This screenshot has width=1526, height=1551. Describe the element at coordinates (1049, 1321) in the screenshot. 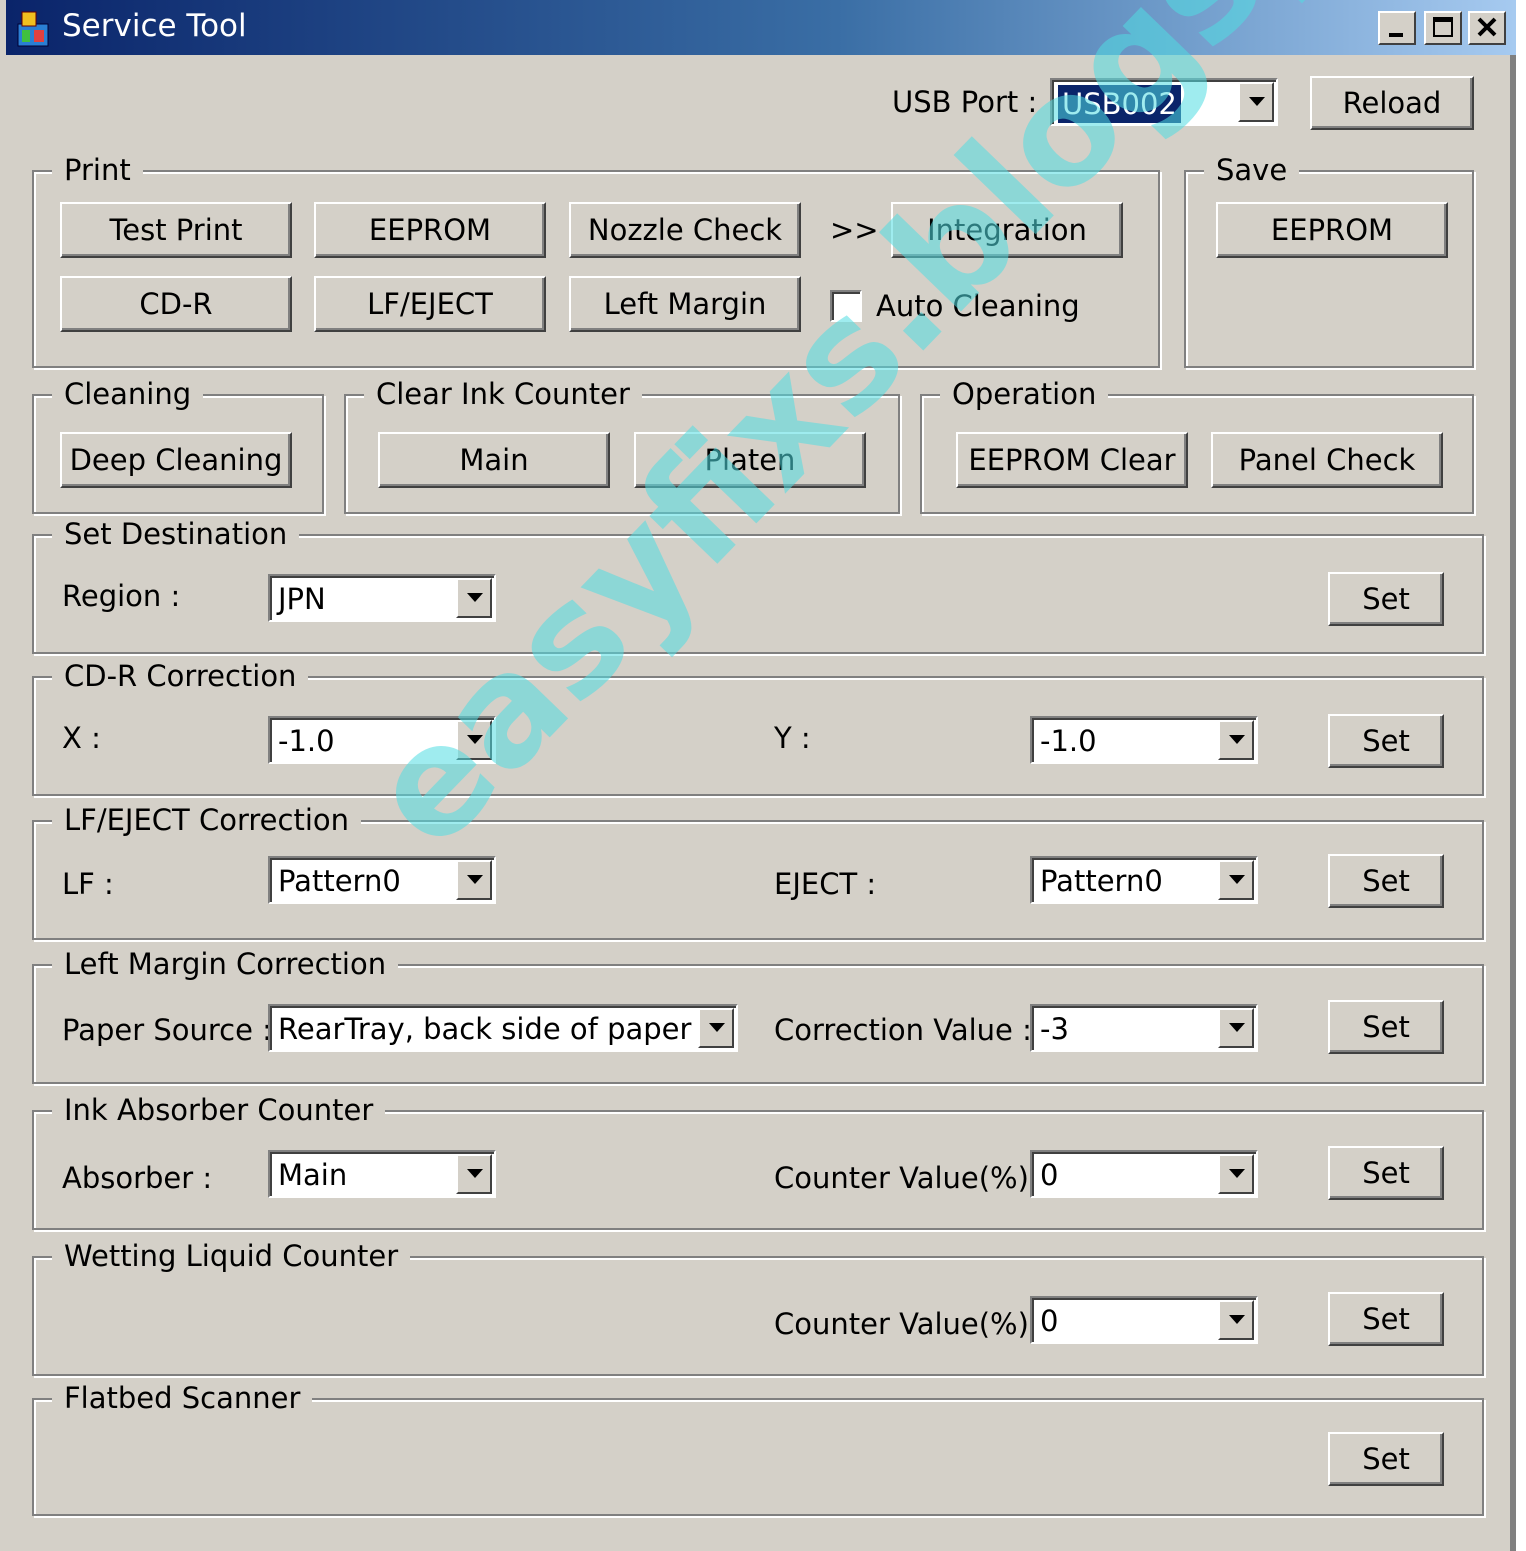

I see `wetting-counter-value: 0` at that location.